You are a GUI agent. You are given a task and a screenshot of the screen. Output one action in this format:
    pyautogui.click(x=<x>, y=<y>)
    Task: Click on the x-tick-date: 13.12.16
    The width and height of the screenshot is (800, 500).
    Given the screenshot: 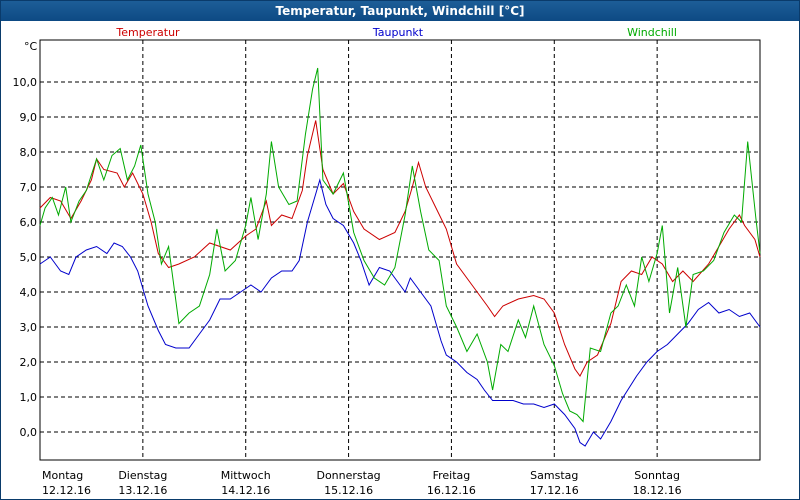 What is the action you would take?
    pyautogui.click(x=142, y=490)
    